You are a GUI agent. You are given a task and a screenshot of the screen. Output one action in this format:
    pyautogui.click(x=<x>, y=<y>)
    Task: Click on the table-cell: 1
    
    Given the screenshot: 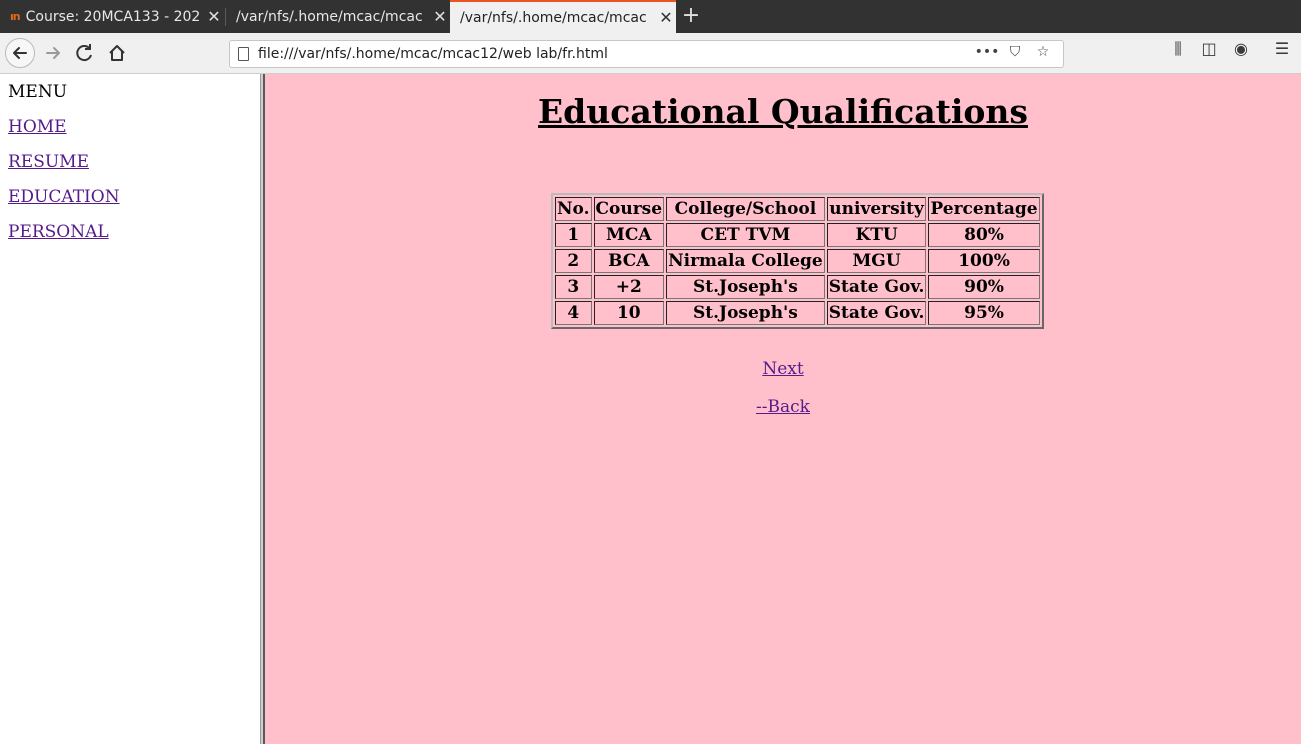 What is the action you would take?
    pyautogui.click(x=573, y=235)
    